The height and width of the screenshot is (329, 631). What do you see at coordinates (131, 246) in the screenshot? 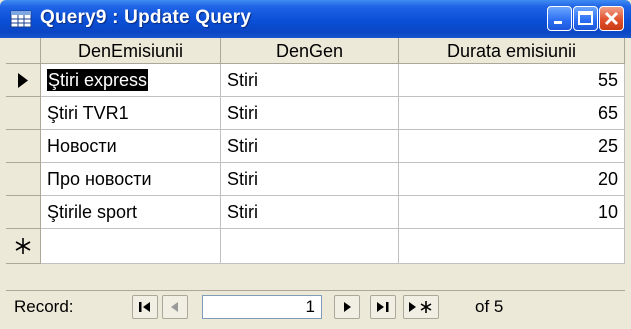
I see `new-record-cell-denemisiunii` at bounding box center [131, 246].